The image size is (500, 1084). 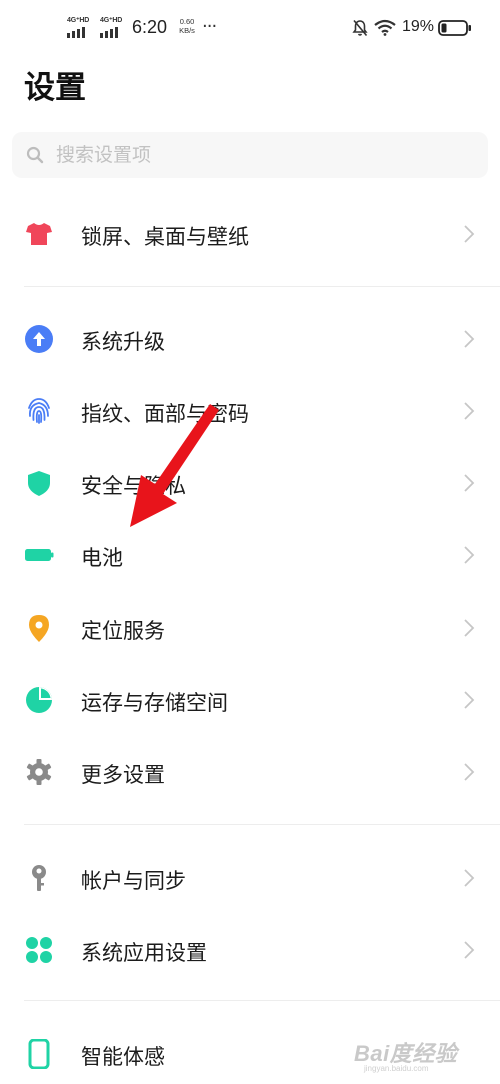 What do you see at coordinates (39, 772) in the screenshot?
I see `gear-icon` at bounding box center [39, 772].